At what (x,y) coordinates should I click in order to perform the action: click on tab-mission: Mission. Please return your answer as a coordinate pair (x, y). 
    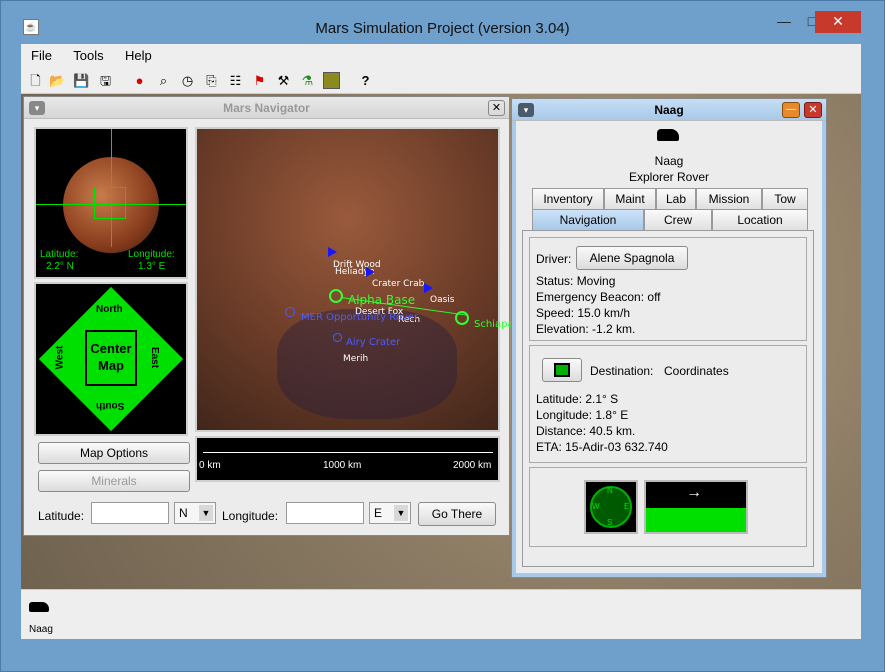
    Looking at the image, I should click on (729, 198).